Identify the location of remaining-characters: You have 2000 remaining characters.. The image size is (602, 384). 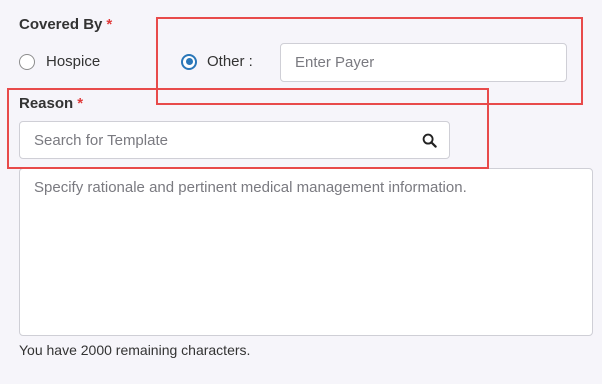
(135, 350).